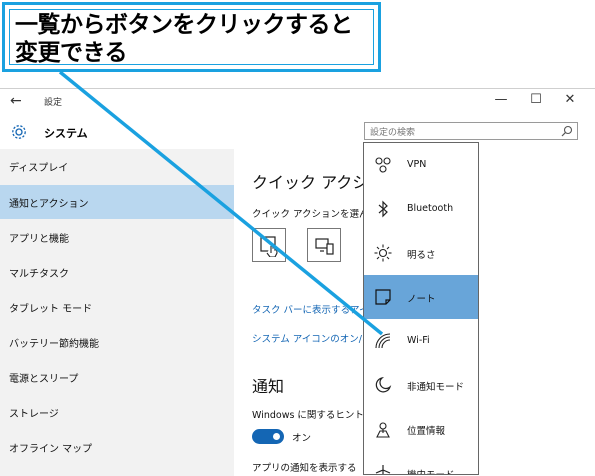 This screenshot has height=476, width=595. Describe the element at coordinates (34, 414) in the screenshot. I see `sidebar-item-label: ストレージ` at that location.